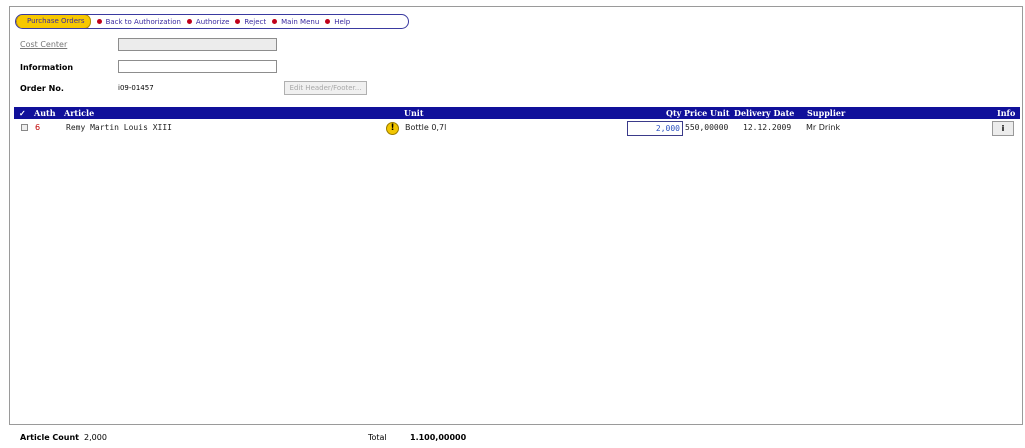 This screenshot has height=448, width=1025. Describe the element at coordinates (38, 127) in the screenshot. I see `auth-value: 6` at that location.